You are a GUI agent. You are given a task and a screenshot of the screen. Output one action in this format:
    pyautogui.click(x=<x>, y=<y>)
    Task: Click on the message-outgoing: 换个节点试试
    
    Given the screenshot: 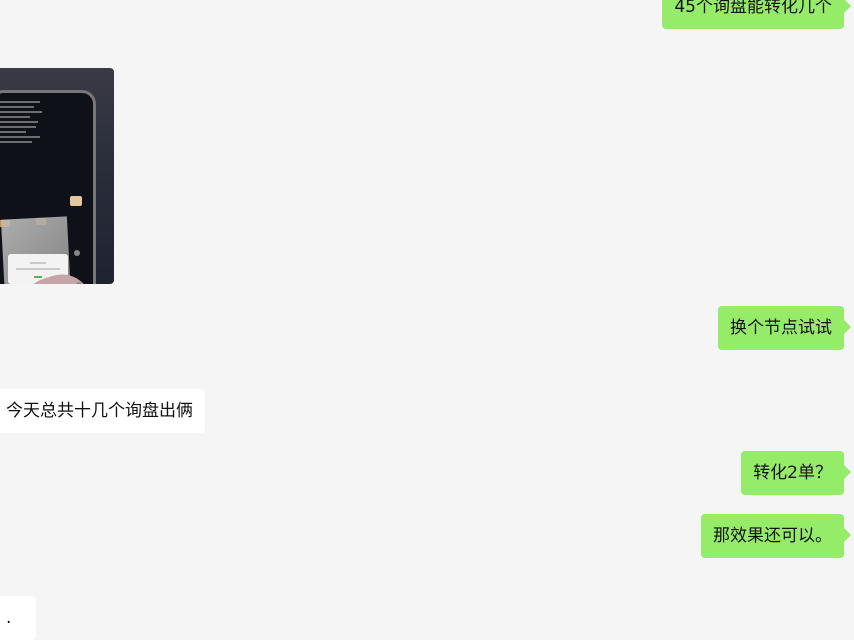 What is the action you would take?
    pyautogui.click(x=784, y=328)
    